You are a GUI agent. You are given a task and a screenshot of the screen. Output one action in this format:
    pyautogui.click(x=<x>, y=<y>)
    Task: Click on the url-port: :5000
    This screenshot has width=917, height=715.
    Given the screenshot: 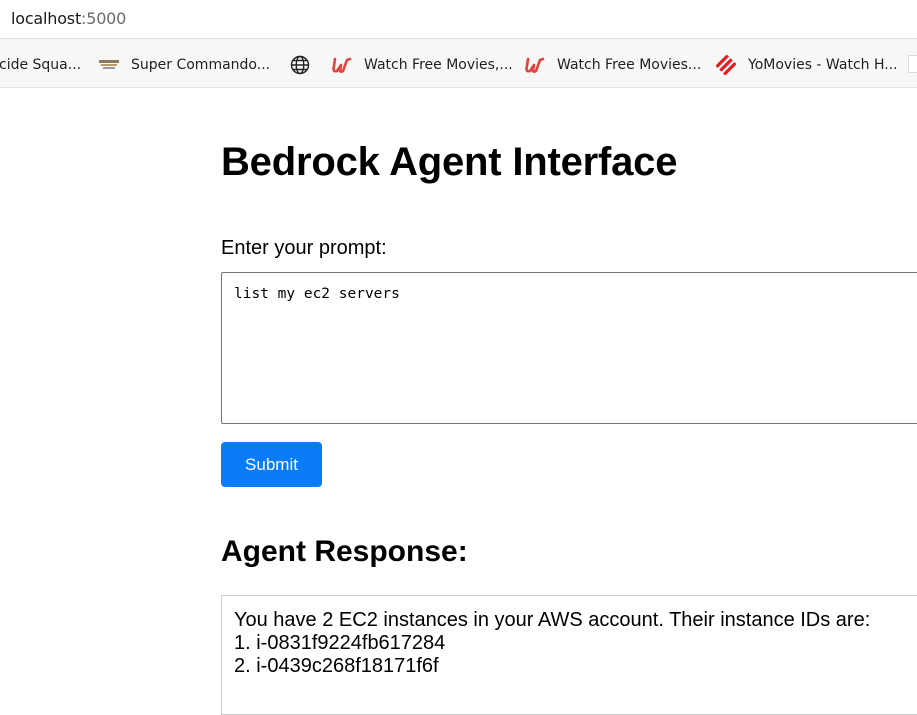 What is the action you would take?
    pyautogui.click(x=104, y=18)
    